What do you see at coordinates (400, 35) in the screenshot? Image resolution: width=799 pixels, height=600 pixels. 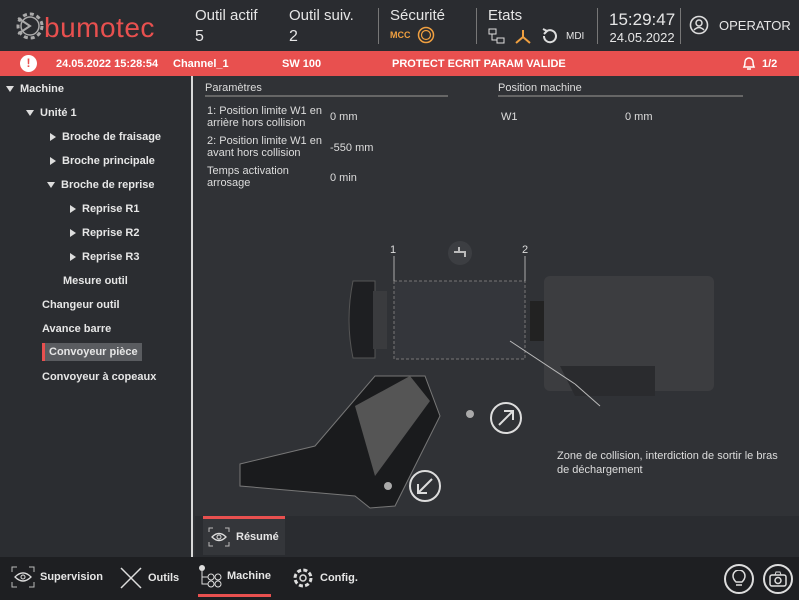 I see `mcc-icon: MCC` at bounding box center [400, 35].